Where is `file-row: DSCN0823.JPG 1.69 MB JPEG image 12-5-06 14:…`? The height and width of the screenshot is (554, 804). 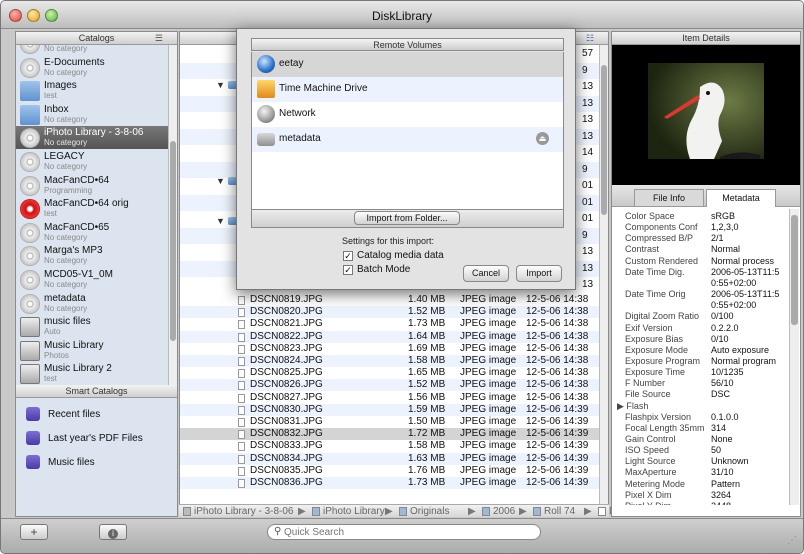
file-row: DSCN0823.JPG 1.69 MB JPEG image 12-5-06 14:… is located at coordinates (390, 349).